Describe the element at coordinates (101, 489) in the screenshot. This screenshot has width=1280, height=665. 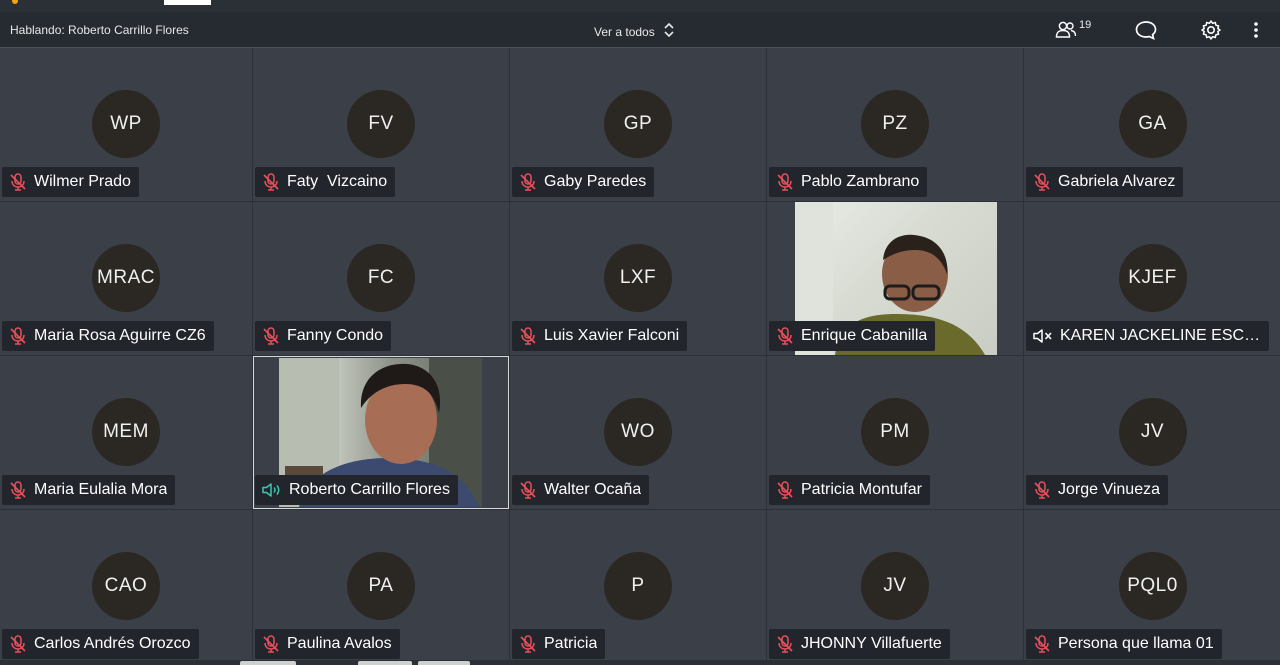
I see `participant-name: Maria Eulalia Mora` at that location.